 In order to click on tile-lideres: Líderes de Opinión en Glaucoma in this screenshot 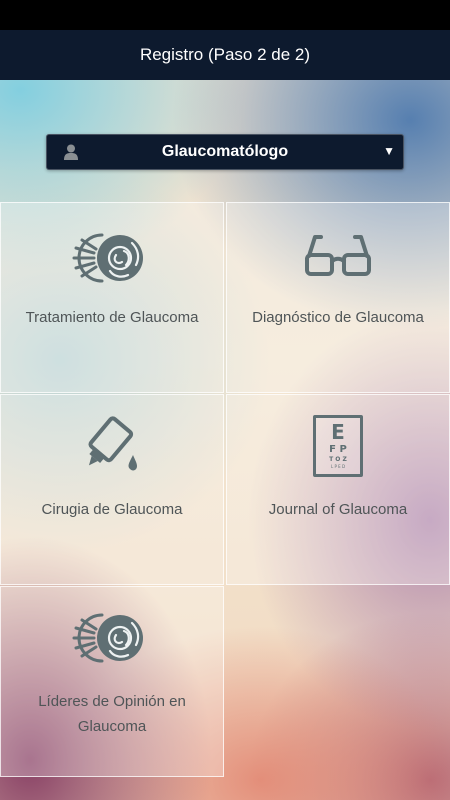, I will do `click(112, 681)`.